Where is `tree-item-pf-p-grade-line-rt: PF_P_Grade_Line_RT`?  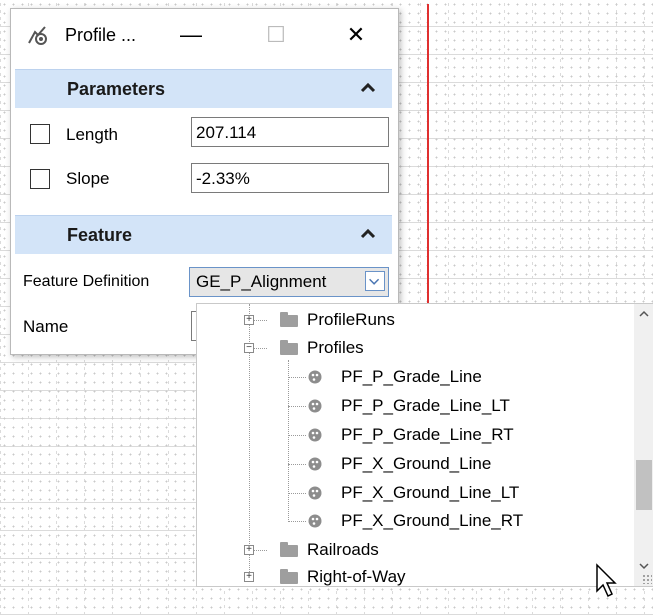 tree-item-pf-p-grade-line-rt: PF_P_Grade_Line_RT is located at coordinates (407, 435).